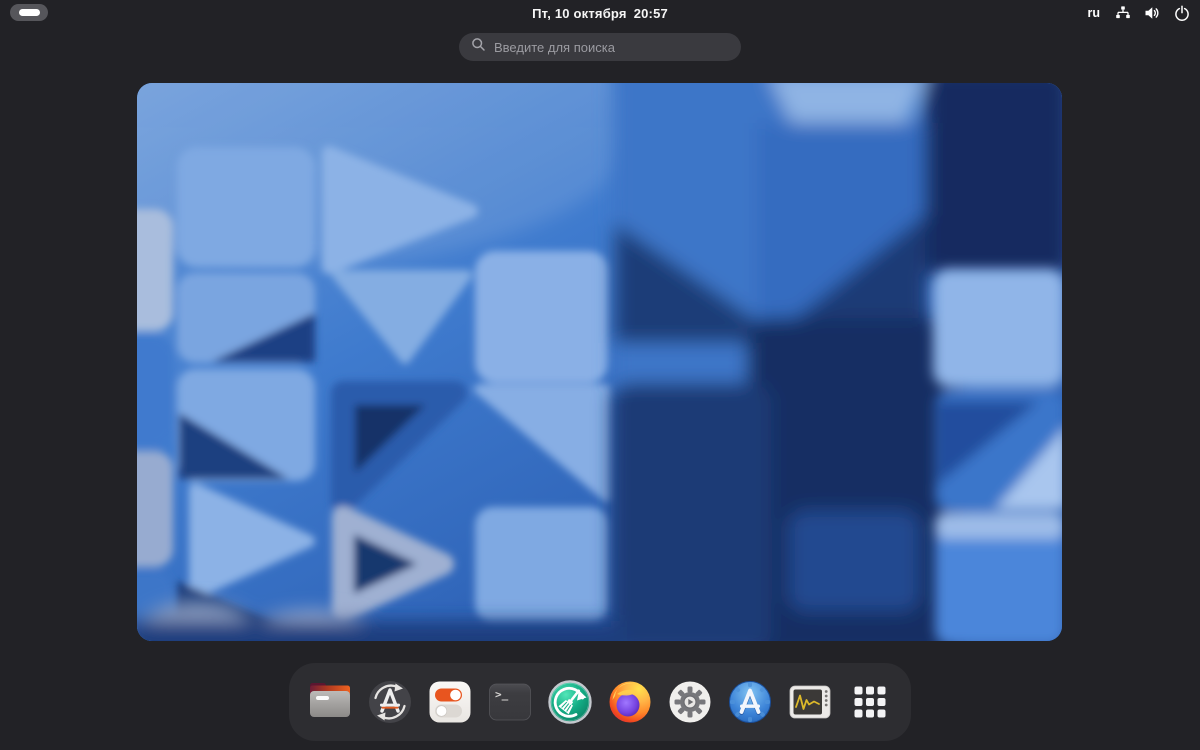 The height and width of the screenshot is (750, 1200). Describe the element at coordinates (1123, 13) in the screenshot. I see `network-wired-icon` at that location.